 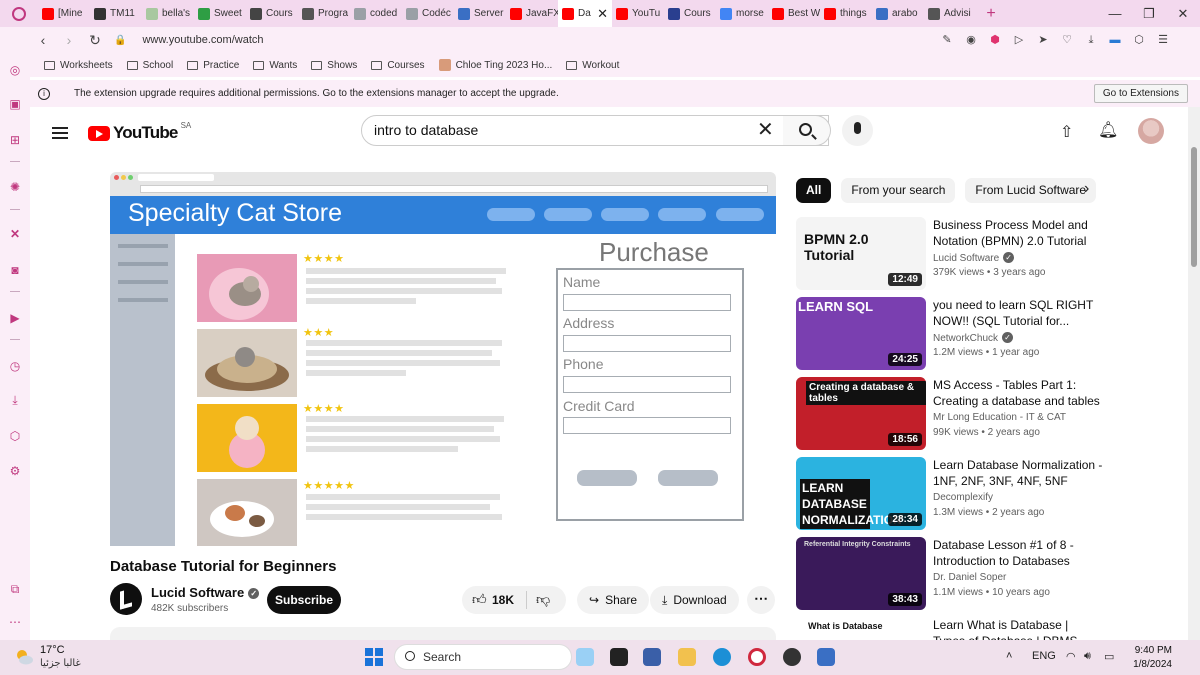 I want to click on notifications-bell-icon: 🔔︎, so click(x=1108, y=130).